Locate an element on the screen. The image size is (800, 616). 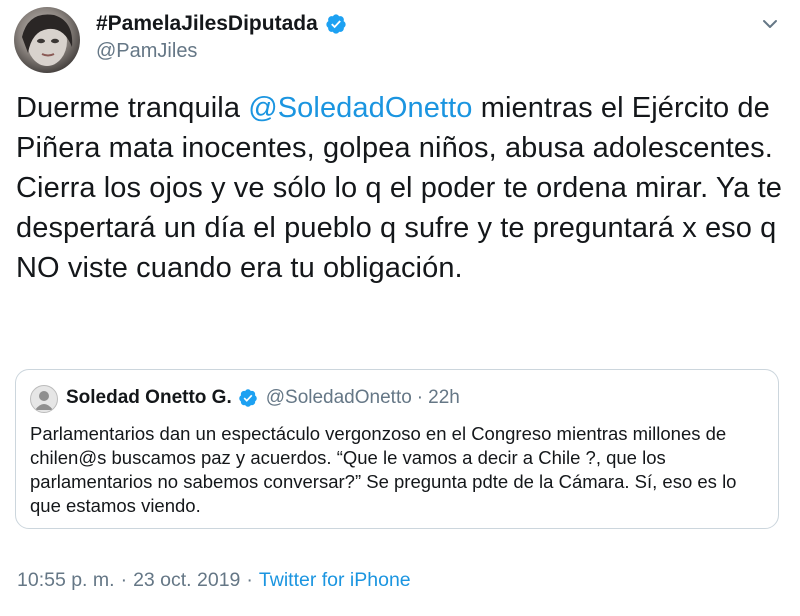
quoted-author-handle: @SoledadOnetto is located at coordinates (339, 398).